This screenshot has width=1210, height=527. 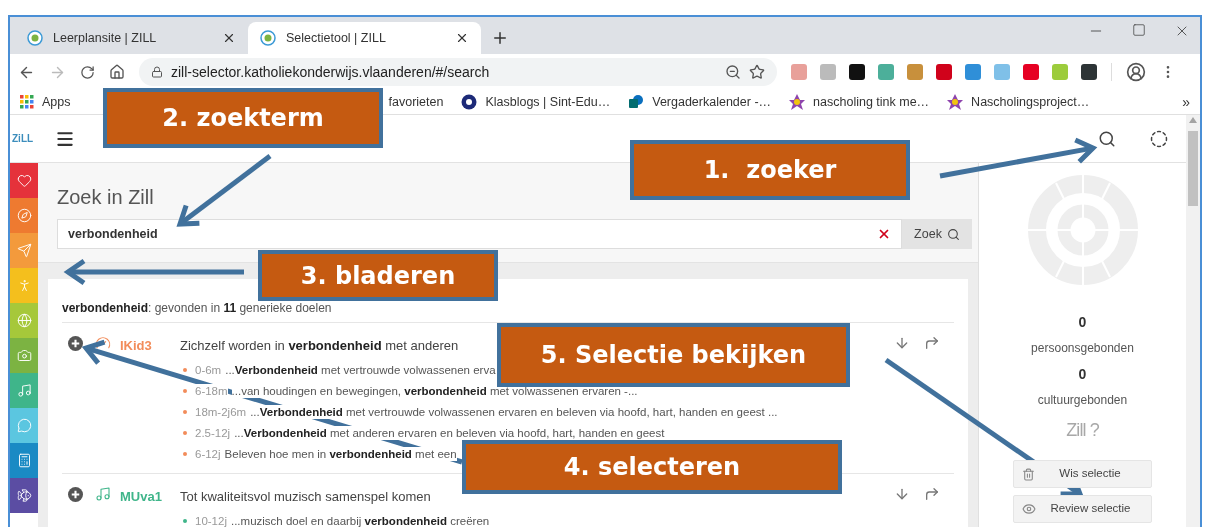 What do you see at coordinates (106, 197) in the screenshot?
I see `page-heading: Zoek in Zill` at bounding box center [106, 197].